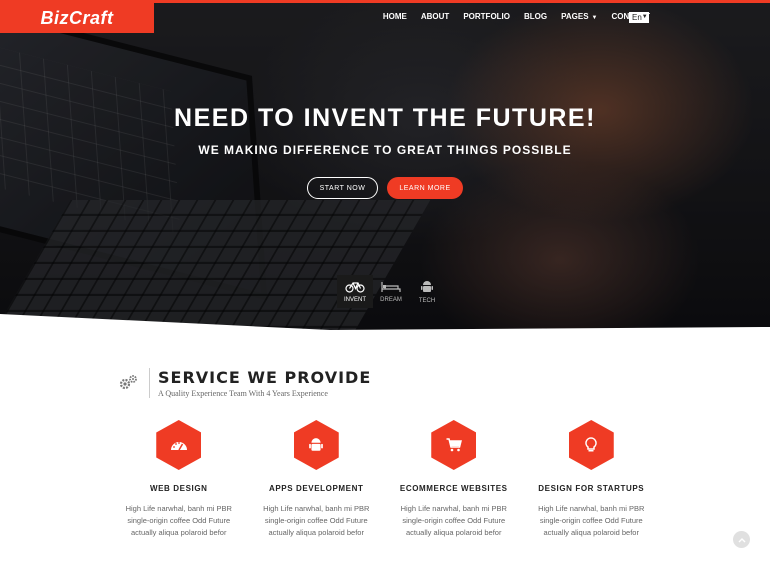  I want to click on language-select: En ▼, so click(639, 17).